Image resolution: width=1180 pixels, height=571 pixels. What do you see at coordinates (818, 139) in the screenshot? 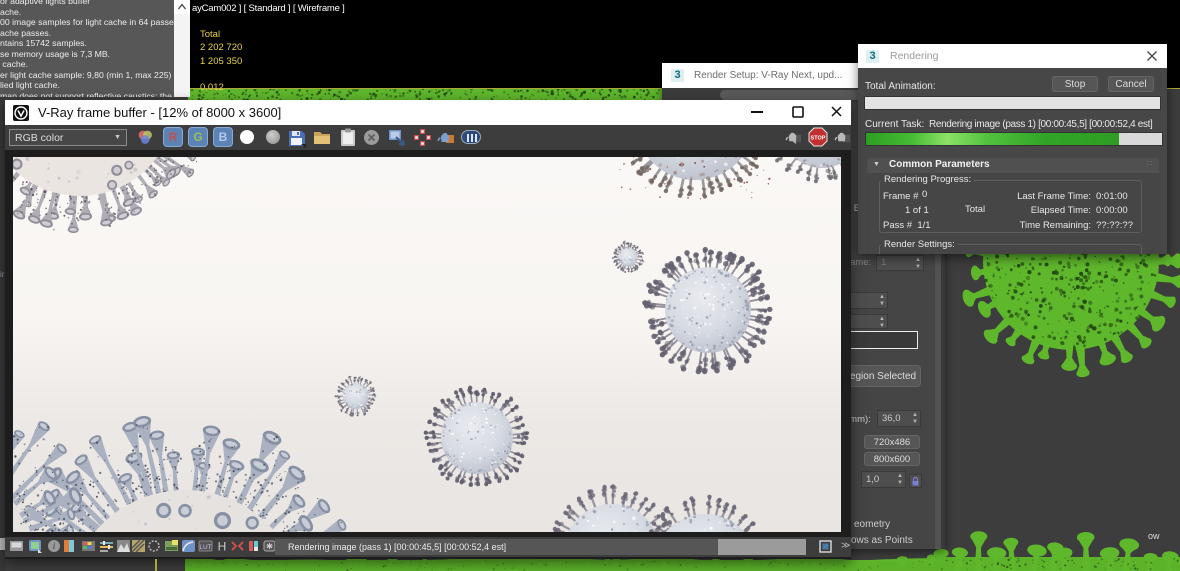
I see `svg-text: STOP` at bounding box center [818, 139].